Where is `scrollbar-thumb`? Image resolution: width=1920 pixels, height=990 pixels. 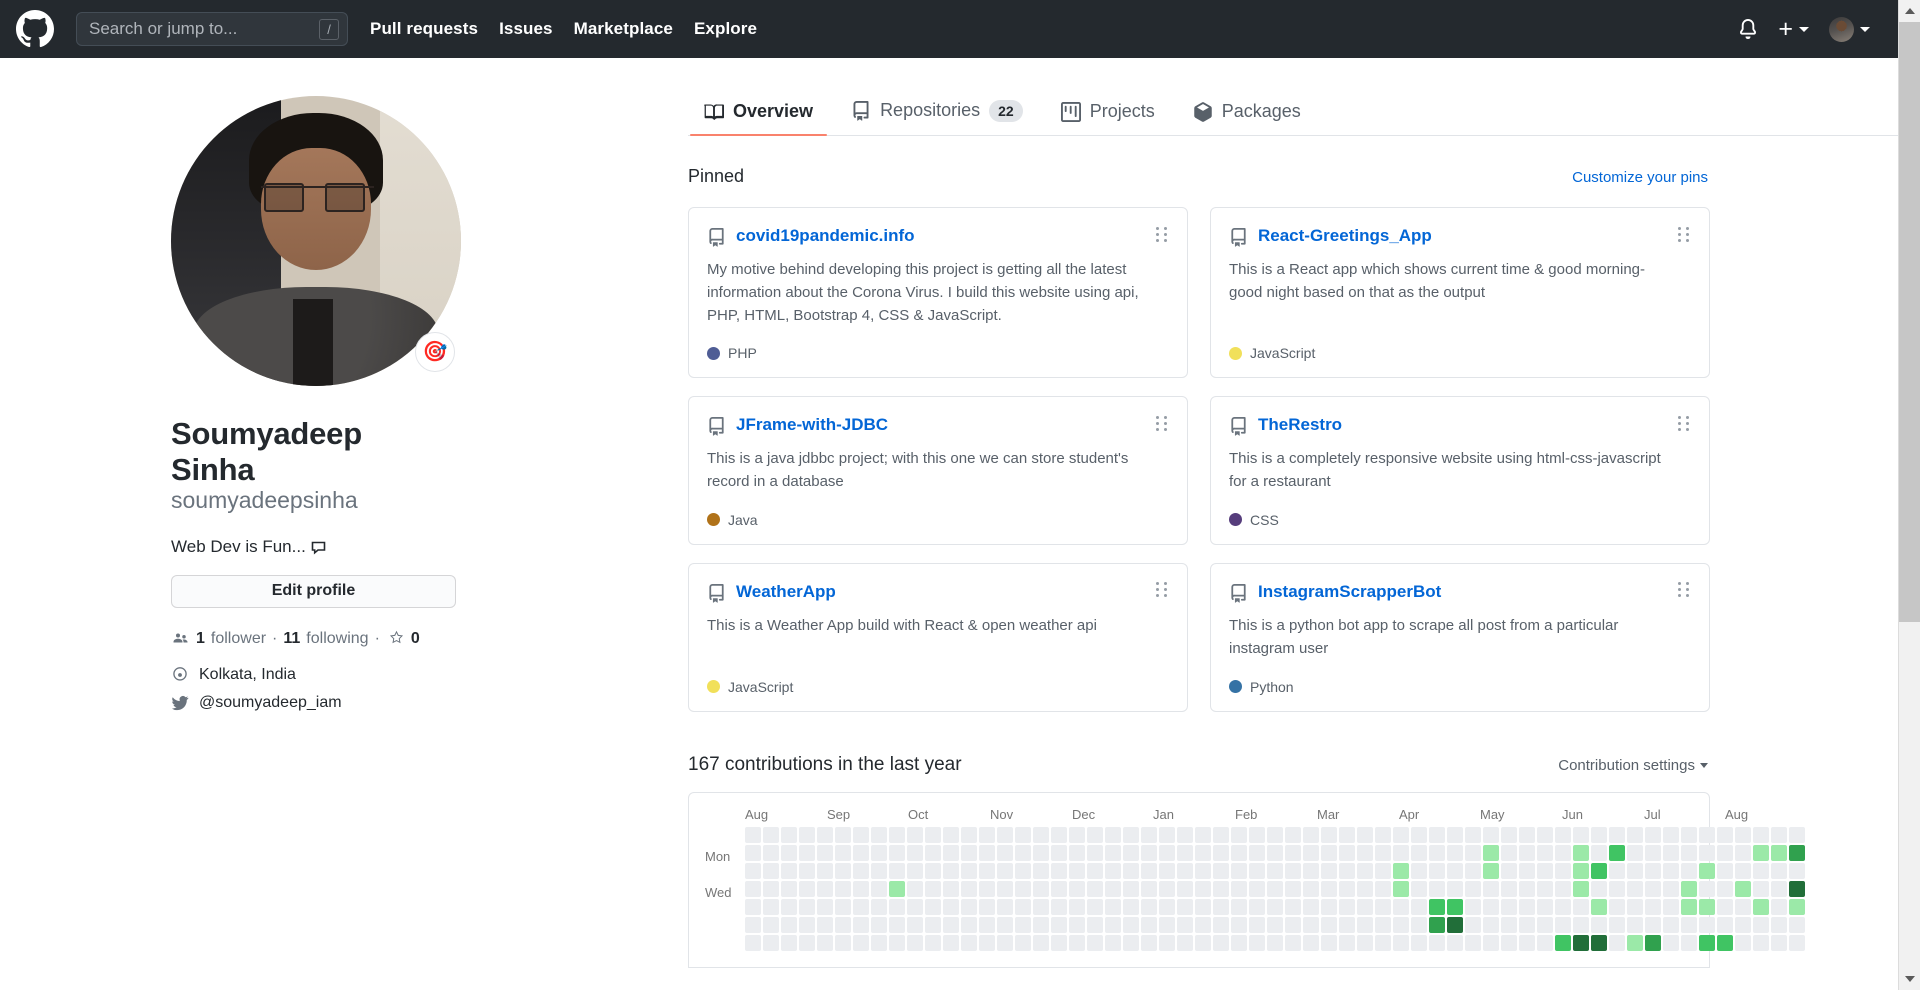
scrollbar-thumb is located at coordinates (1909, 322).